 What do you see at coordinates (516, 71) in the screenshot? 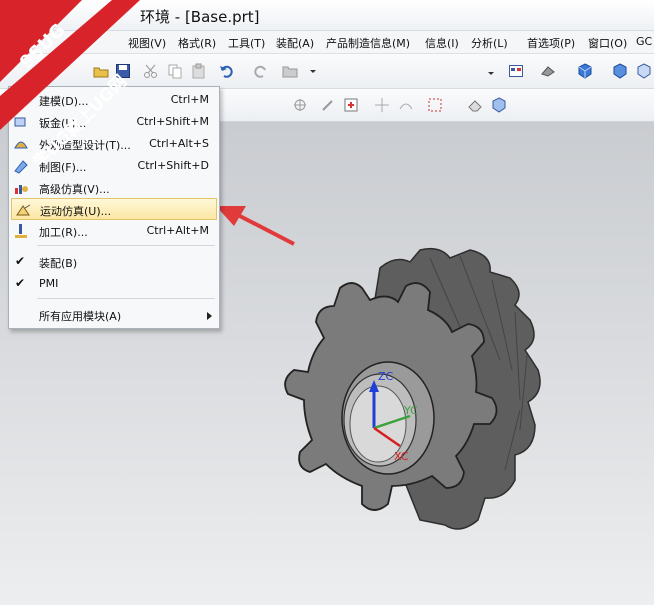
I see `layout-icon` at bounding box center [516, 71].